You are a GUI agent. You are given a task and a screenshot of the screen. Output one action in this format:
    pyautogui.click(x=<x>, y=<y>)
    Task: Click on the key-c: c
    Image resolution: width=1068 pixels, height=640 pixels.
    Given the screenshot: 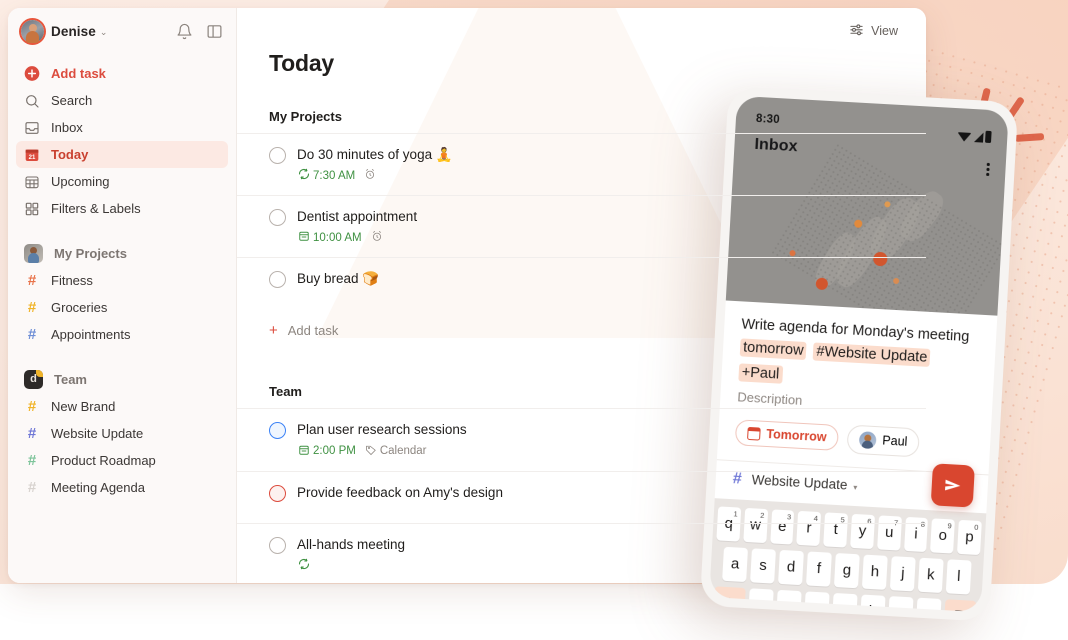 What is the action you would take?
    pyautogui.click(x=816, y=601)
    